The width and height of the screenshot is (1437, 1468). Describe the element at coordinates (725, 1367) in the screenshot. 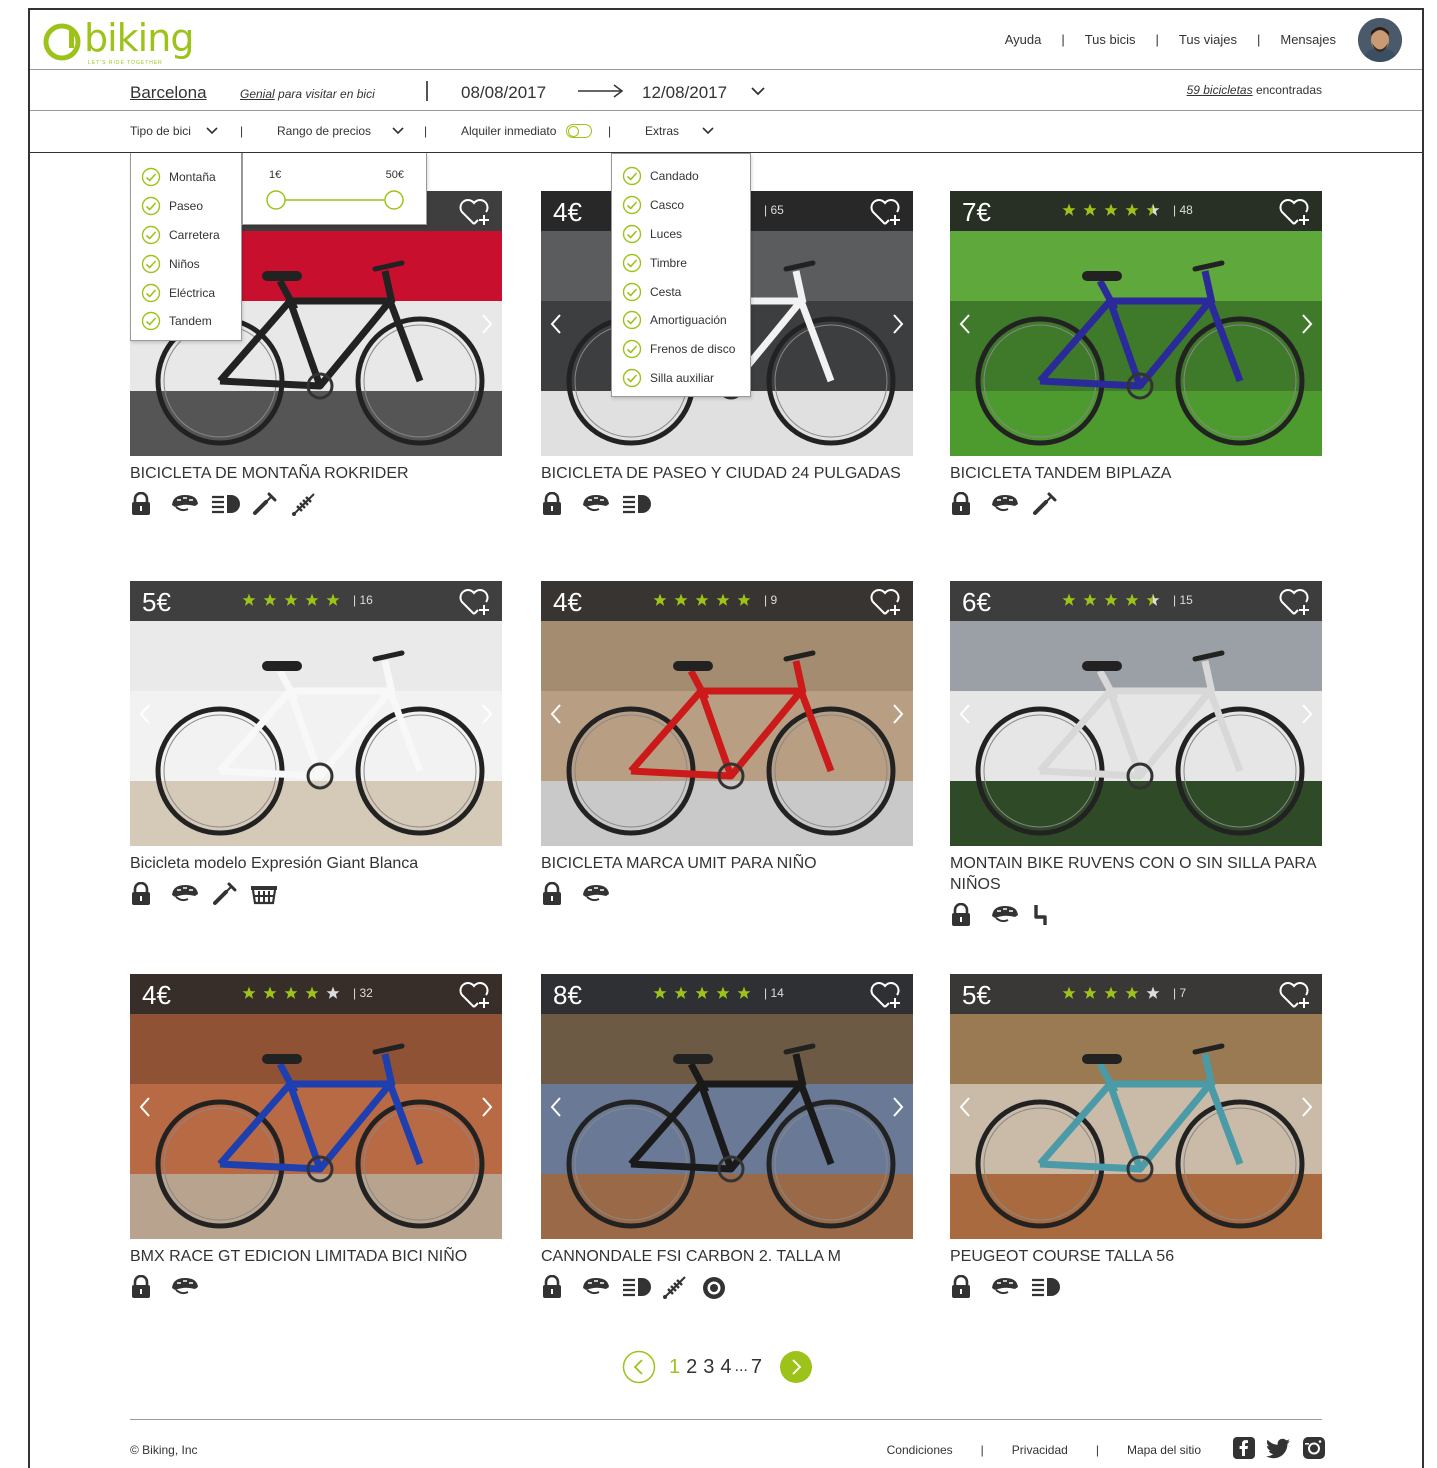

I see `page-number: 4` at that location.